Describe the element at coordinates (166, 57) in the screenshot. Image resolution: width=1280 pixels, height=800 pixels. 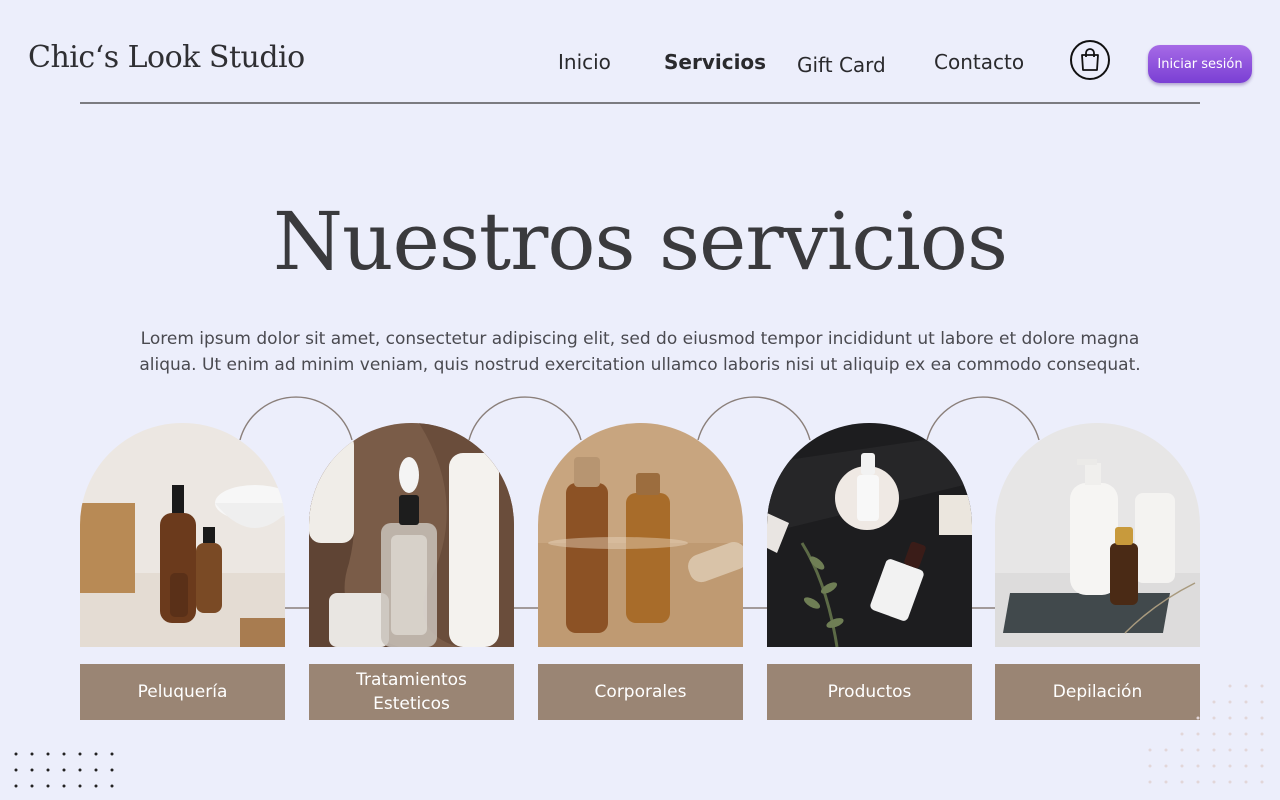
I see `brand-logo: Chic‘s Look Studio` at that location.